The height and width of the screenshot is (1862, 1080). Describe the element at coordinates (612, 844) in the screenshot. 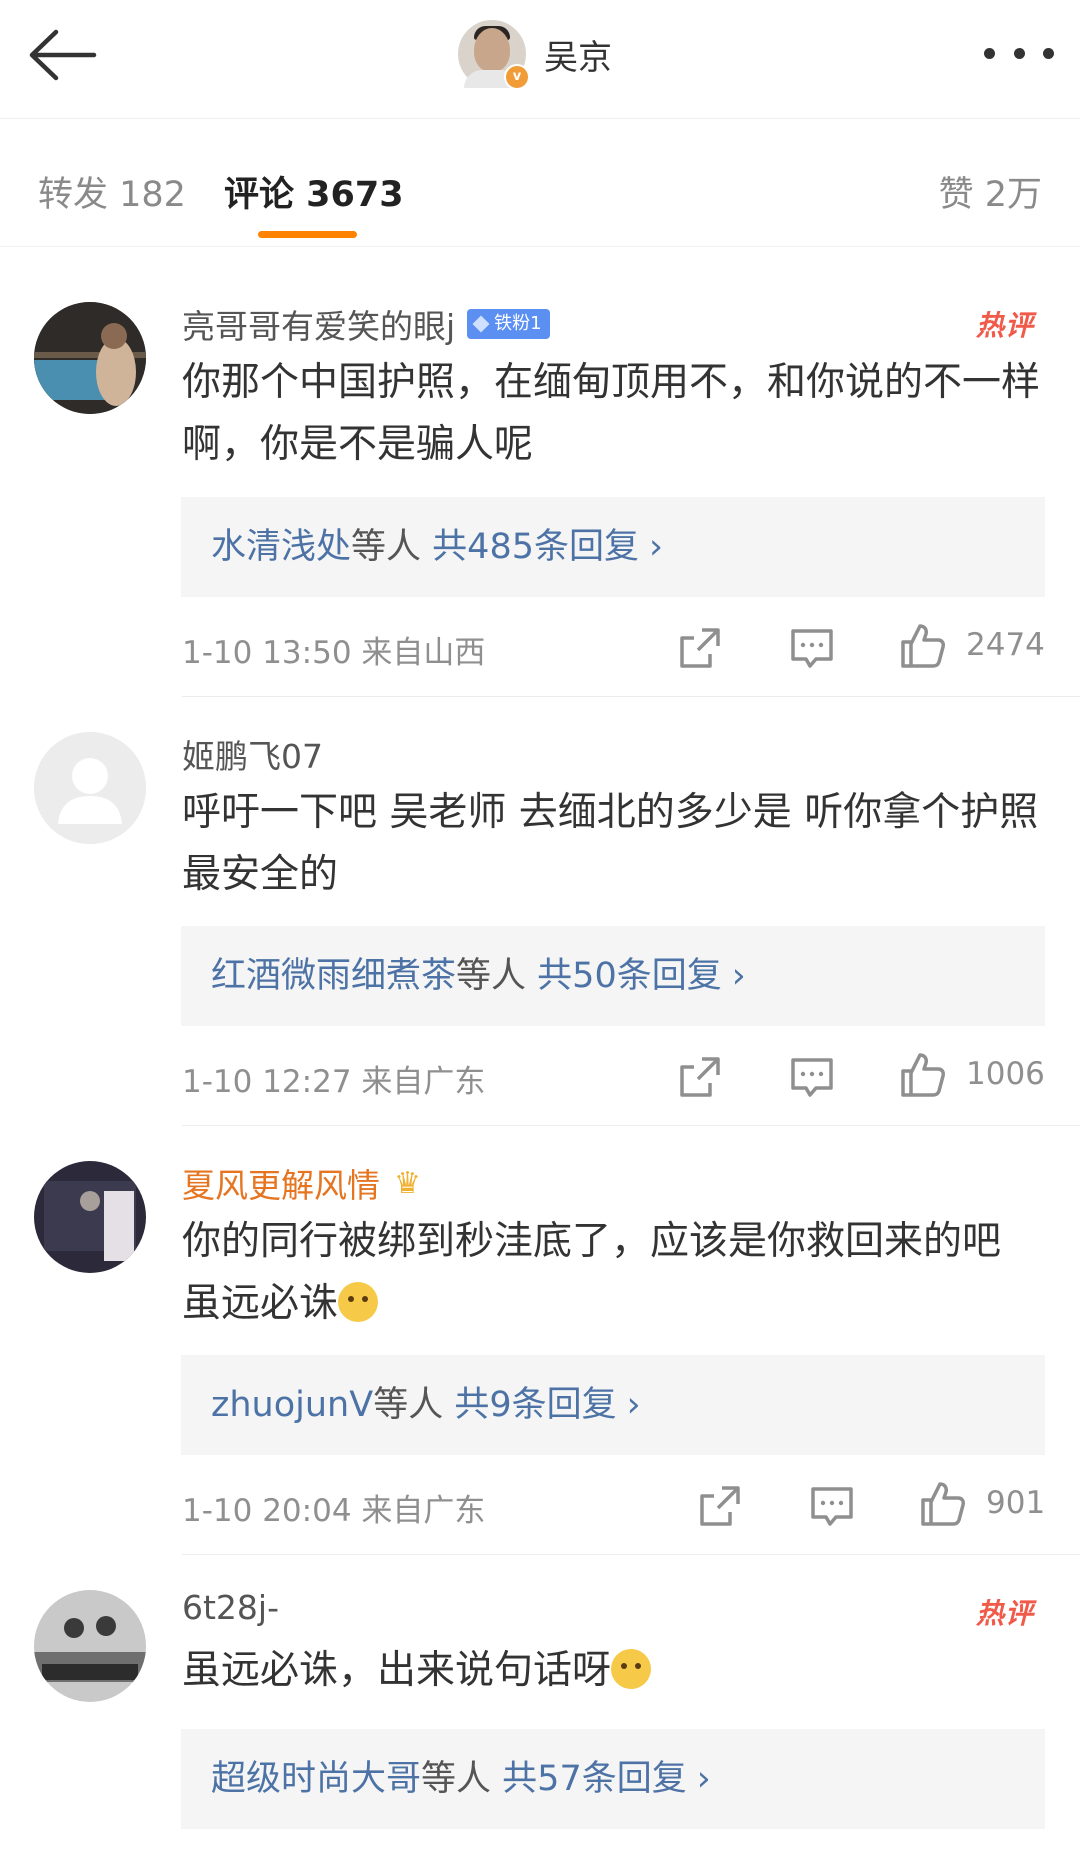

I see `comment-text: 呼吁一下吧 吴老师 去缅北的多少是 听你拿个护照最安全的` at that location.